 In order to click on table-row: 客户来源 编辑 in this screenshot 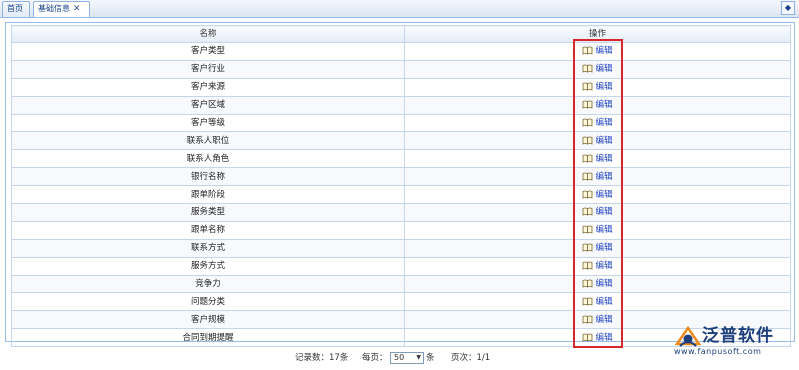, I will do `click(401, 87)`.